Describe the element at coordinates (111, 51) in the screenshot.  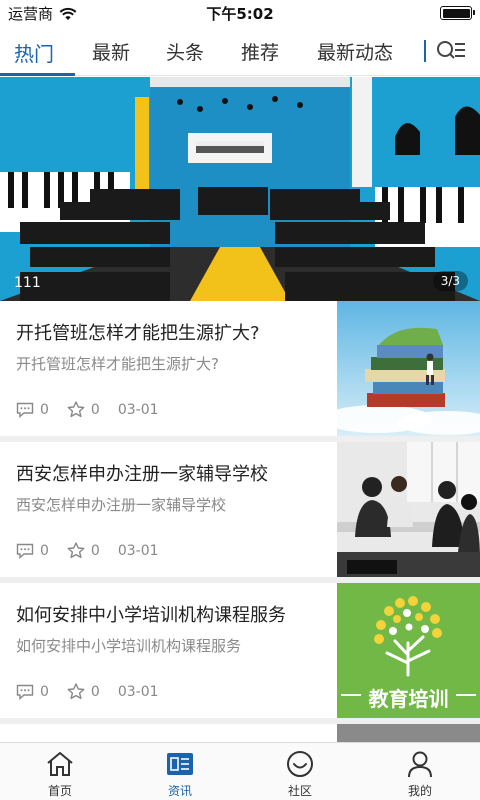
I see `tab-latest: 最新` at that location.